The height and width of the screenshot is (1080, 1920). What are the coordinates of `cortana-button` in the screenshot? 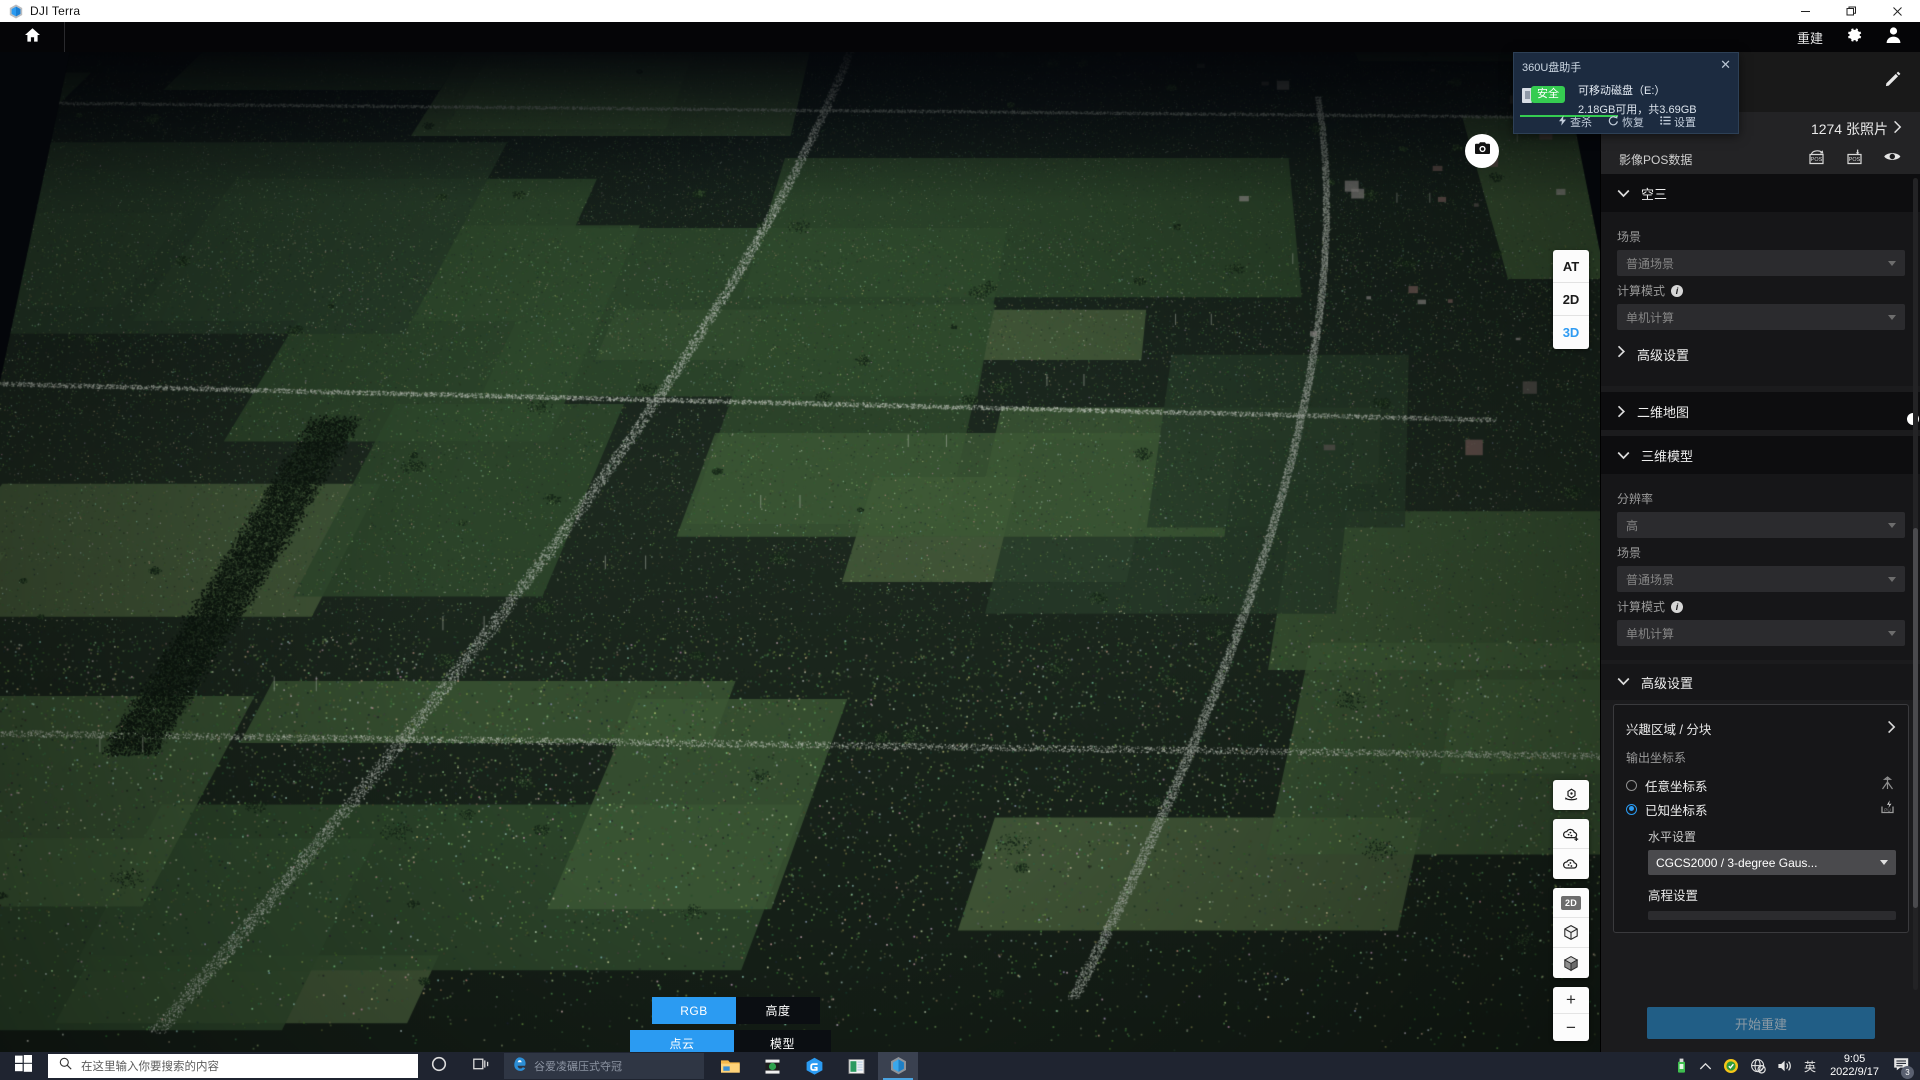 It's located at (439, 1066).